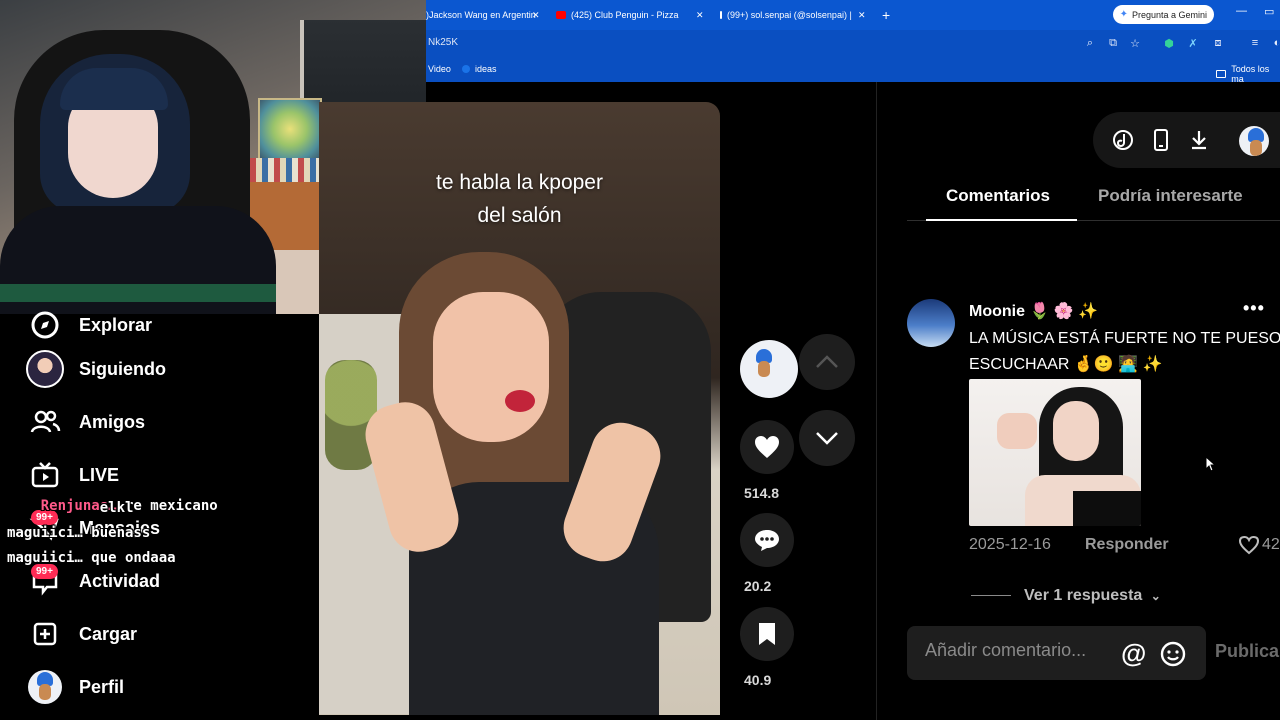  I want to click on folder-icon, so click(1221, 74).